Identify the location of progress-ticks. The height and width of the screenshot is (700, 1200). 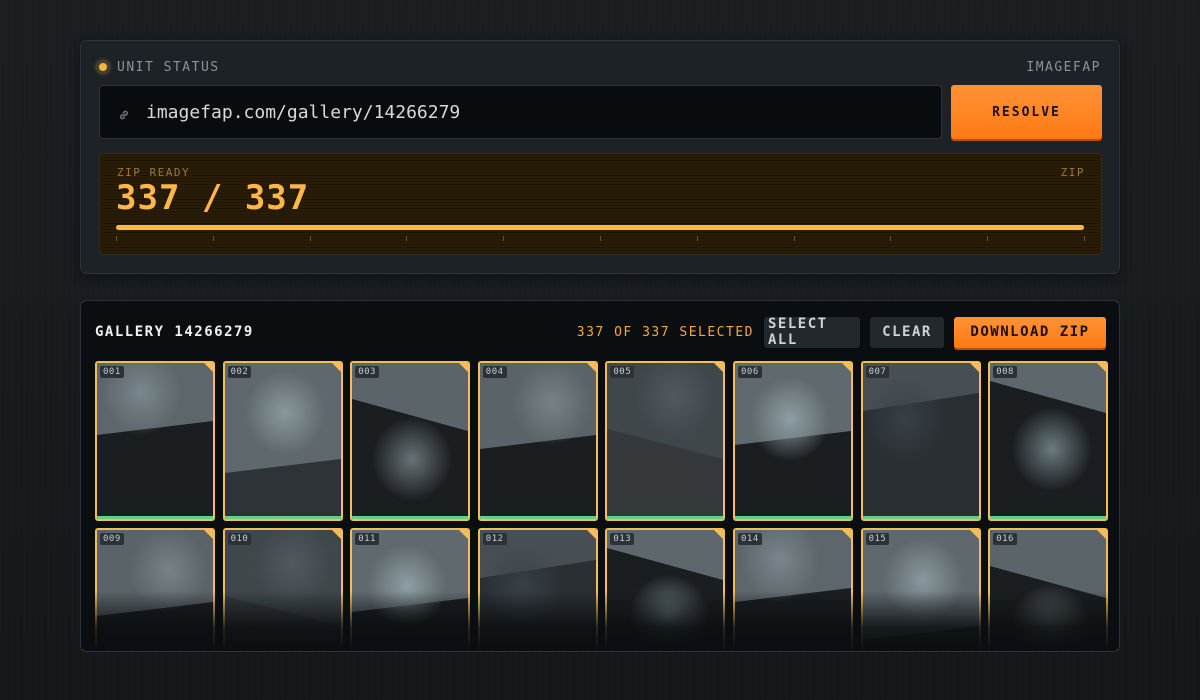
(600, 238).